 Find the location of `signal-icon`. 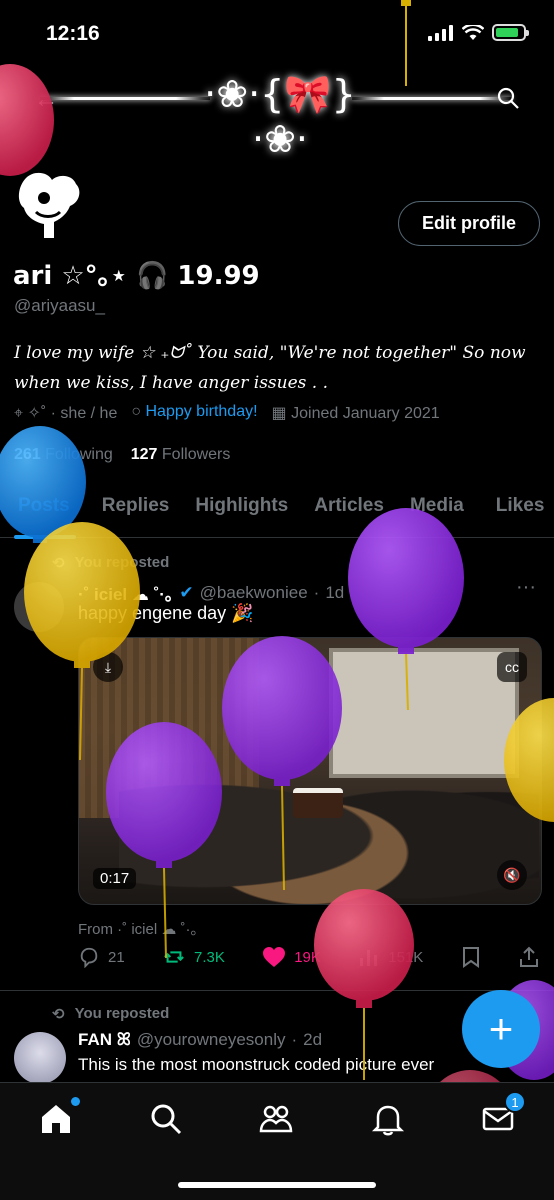

signal-icon is located at coordinates (440, 32).